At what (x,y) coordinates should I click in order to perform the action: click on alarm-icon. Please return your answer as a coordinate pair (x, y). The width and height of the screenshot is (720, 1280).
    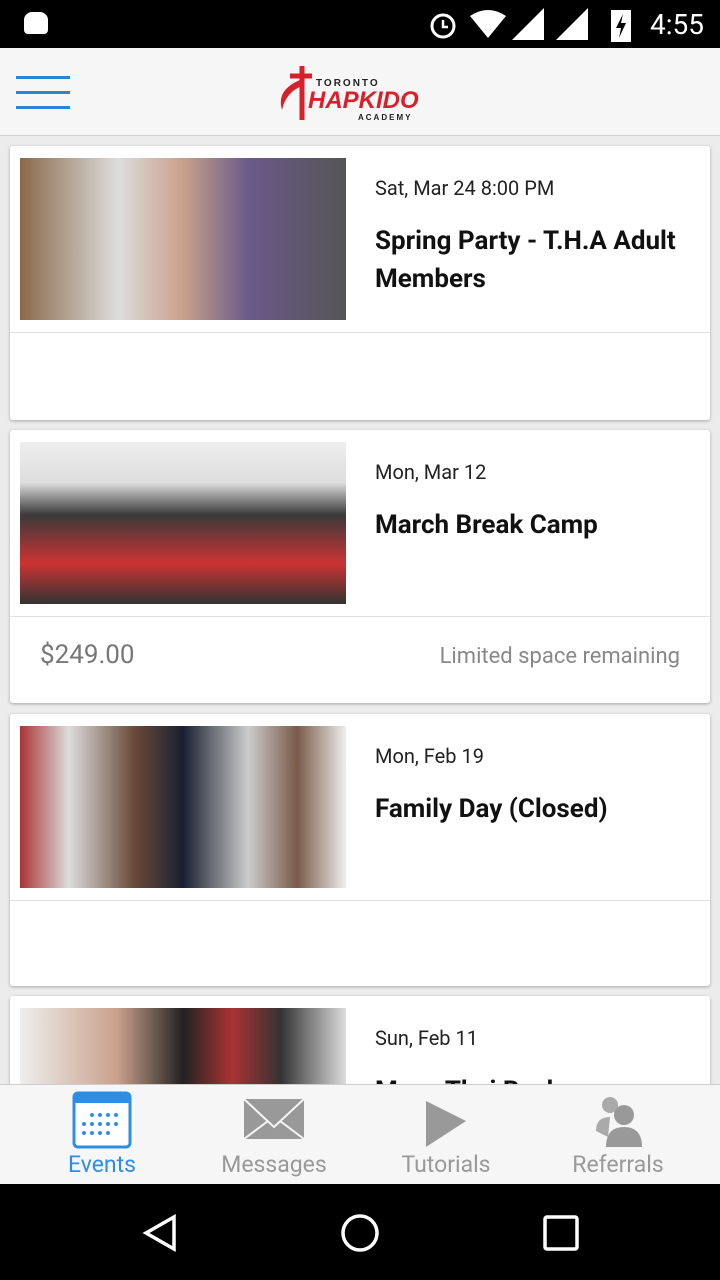
    Looking at the image, I should click on (443, 26).